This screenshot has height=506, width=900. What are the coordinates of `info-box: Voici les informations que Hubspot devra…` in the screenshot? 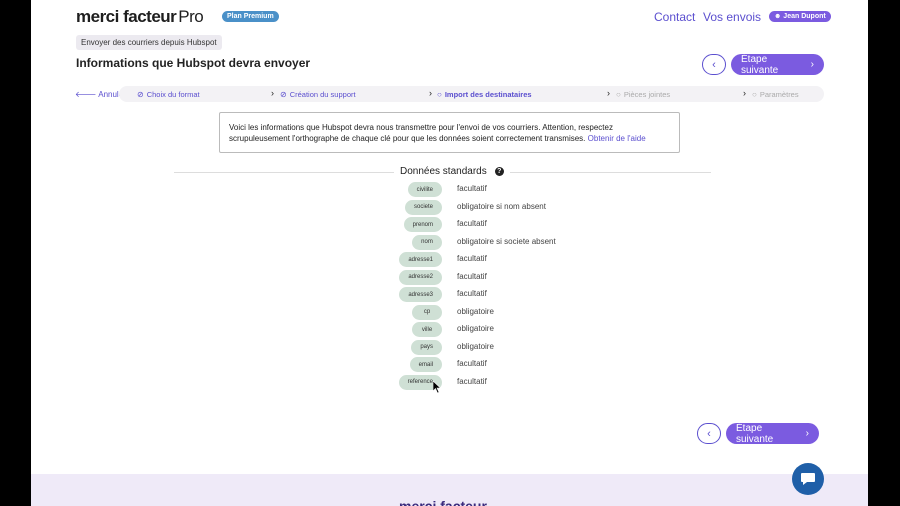 It's located at (449, 132).